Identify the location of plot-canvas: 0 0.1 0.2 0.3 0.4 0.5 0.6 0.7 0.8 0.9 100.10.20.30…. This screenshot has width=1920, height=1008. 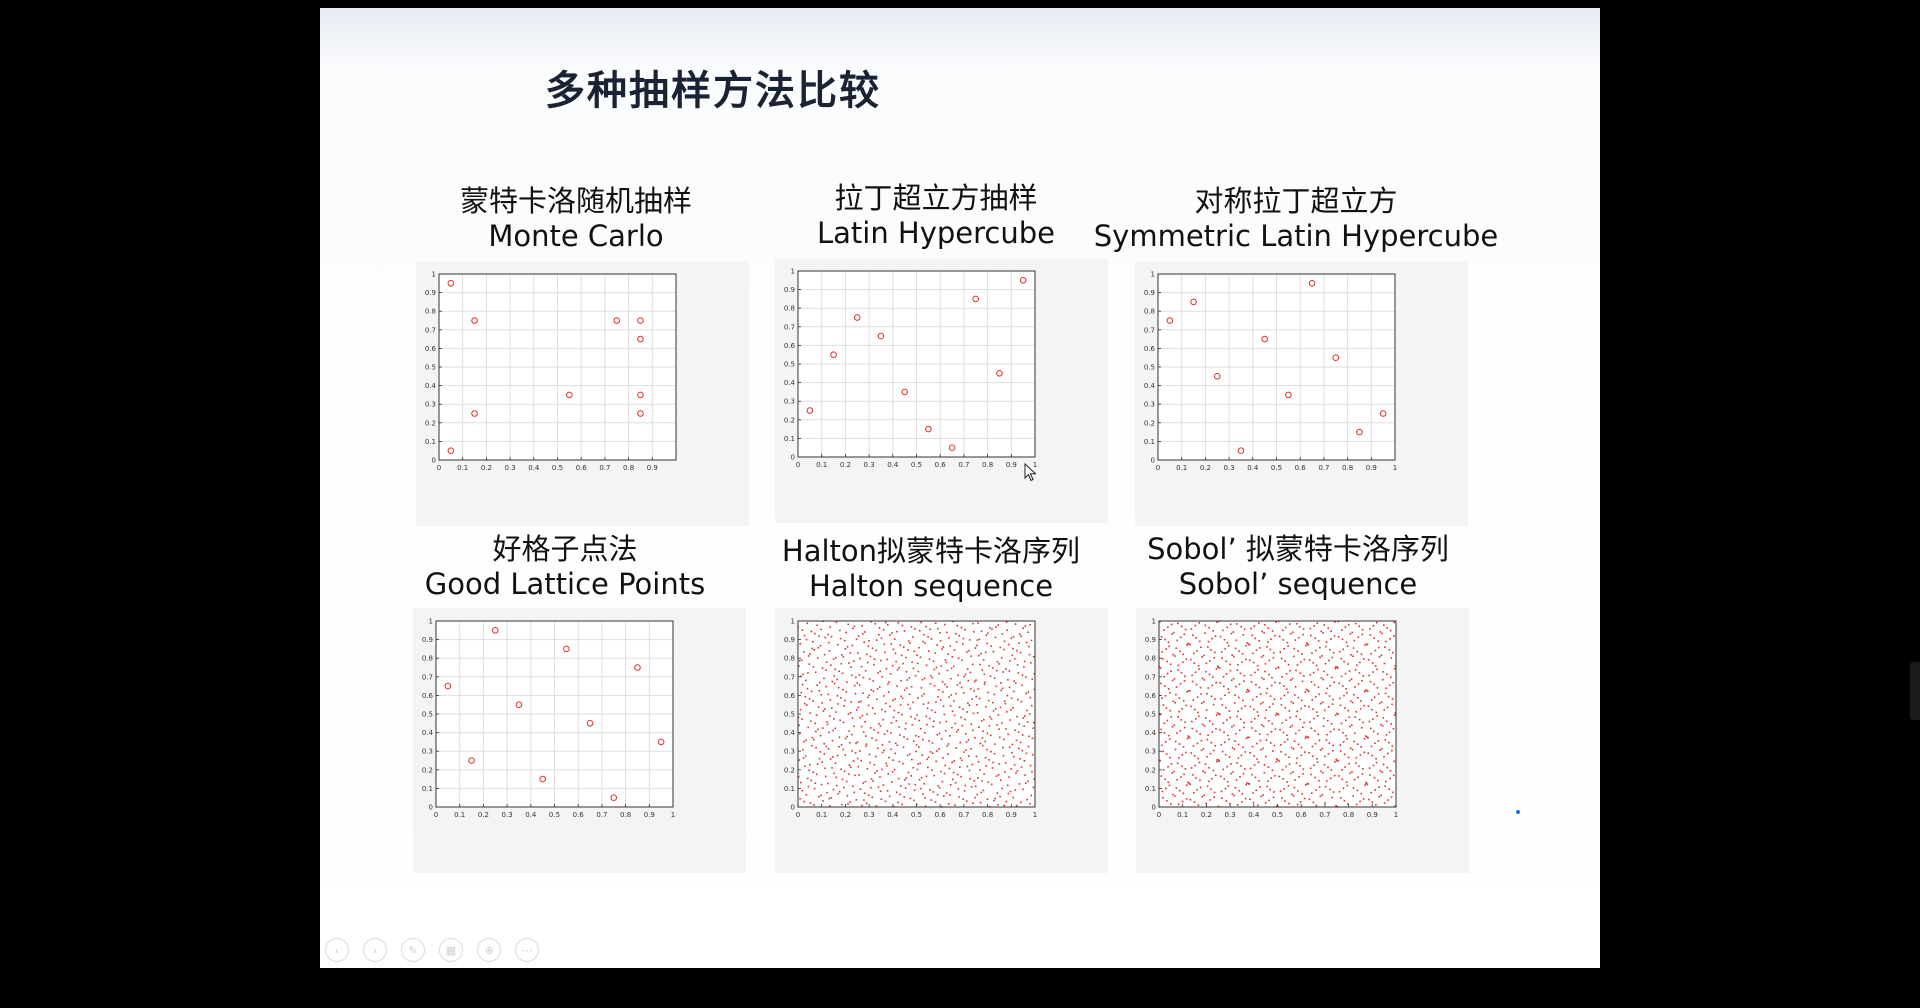
(1271, 719).